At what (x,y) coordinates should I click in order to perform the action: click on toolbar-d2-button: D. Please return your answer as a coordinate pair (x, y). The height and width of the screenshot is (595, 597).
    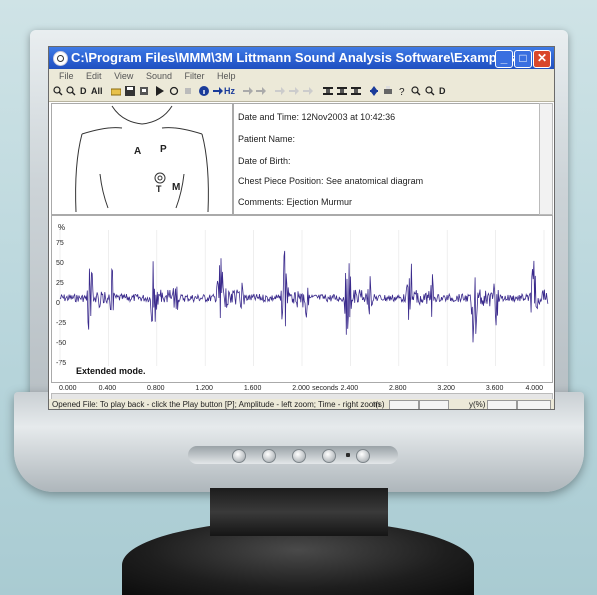
    Looking at the image, I should click on (442, 91).